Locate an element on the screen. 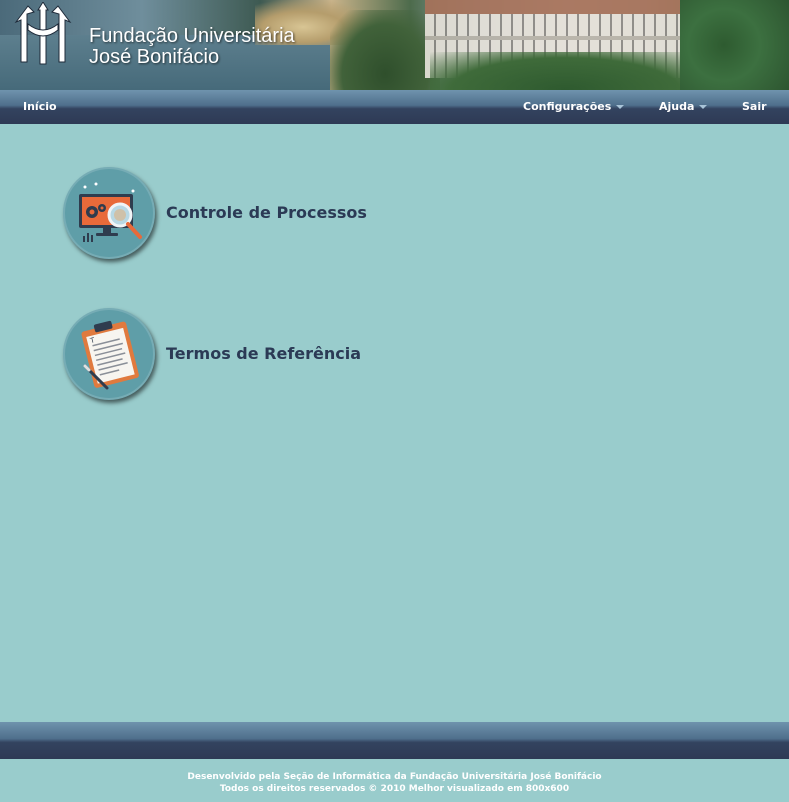  banner-photo-hill is located at coordinates (385, 50).